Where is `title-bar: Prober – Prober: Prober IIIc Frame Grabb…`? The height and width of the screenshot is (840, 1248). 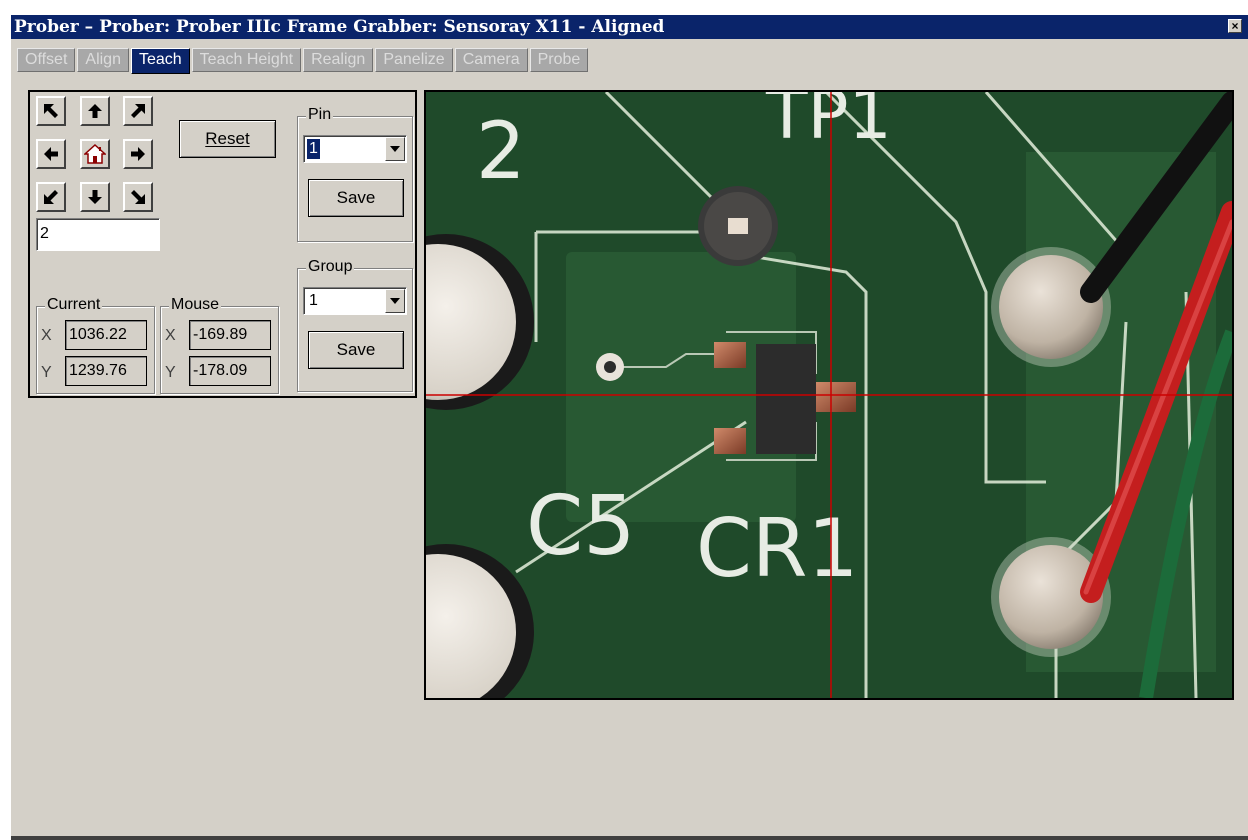 title-bar: Prober – Prober: Prober IIIc Frame Grabb… is located at coordinates (629, 27).